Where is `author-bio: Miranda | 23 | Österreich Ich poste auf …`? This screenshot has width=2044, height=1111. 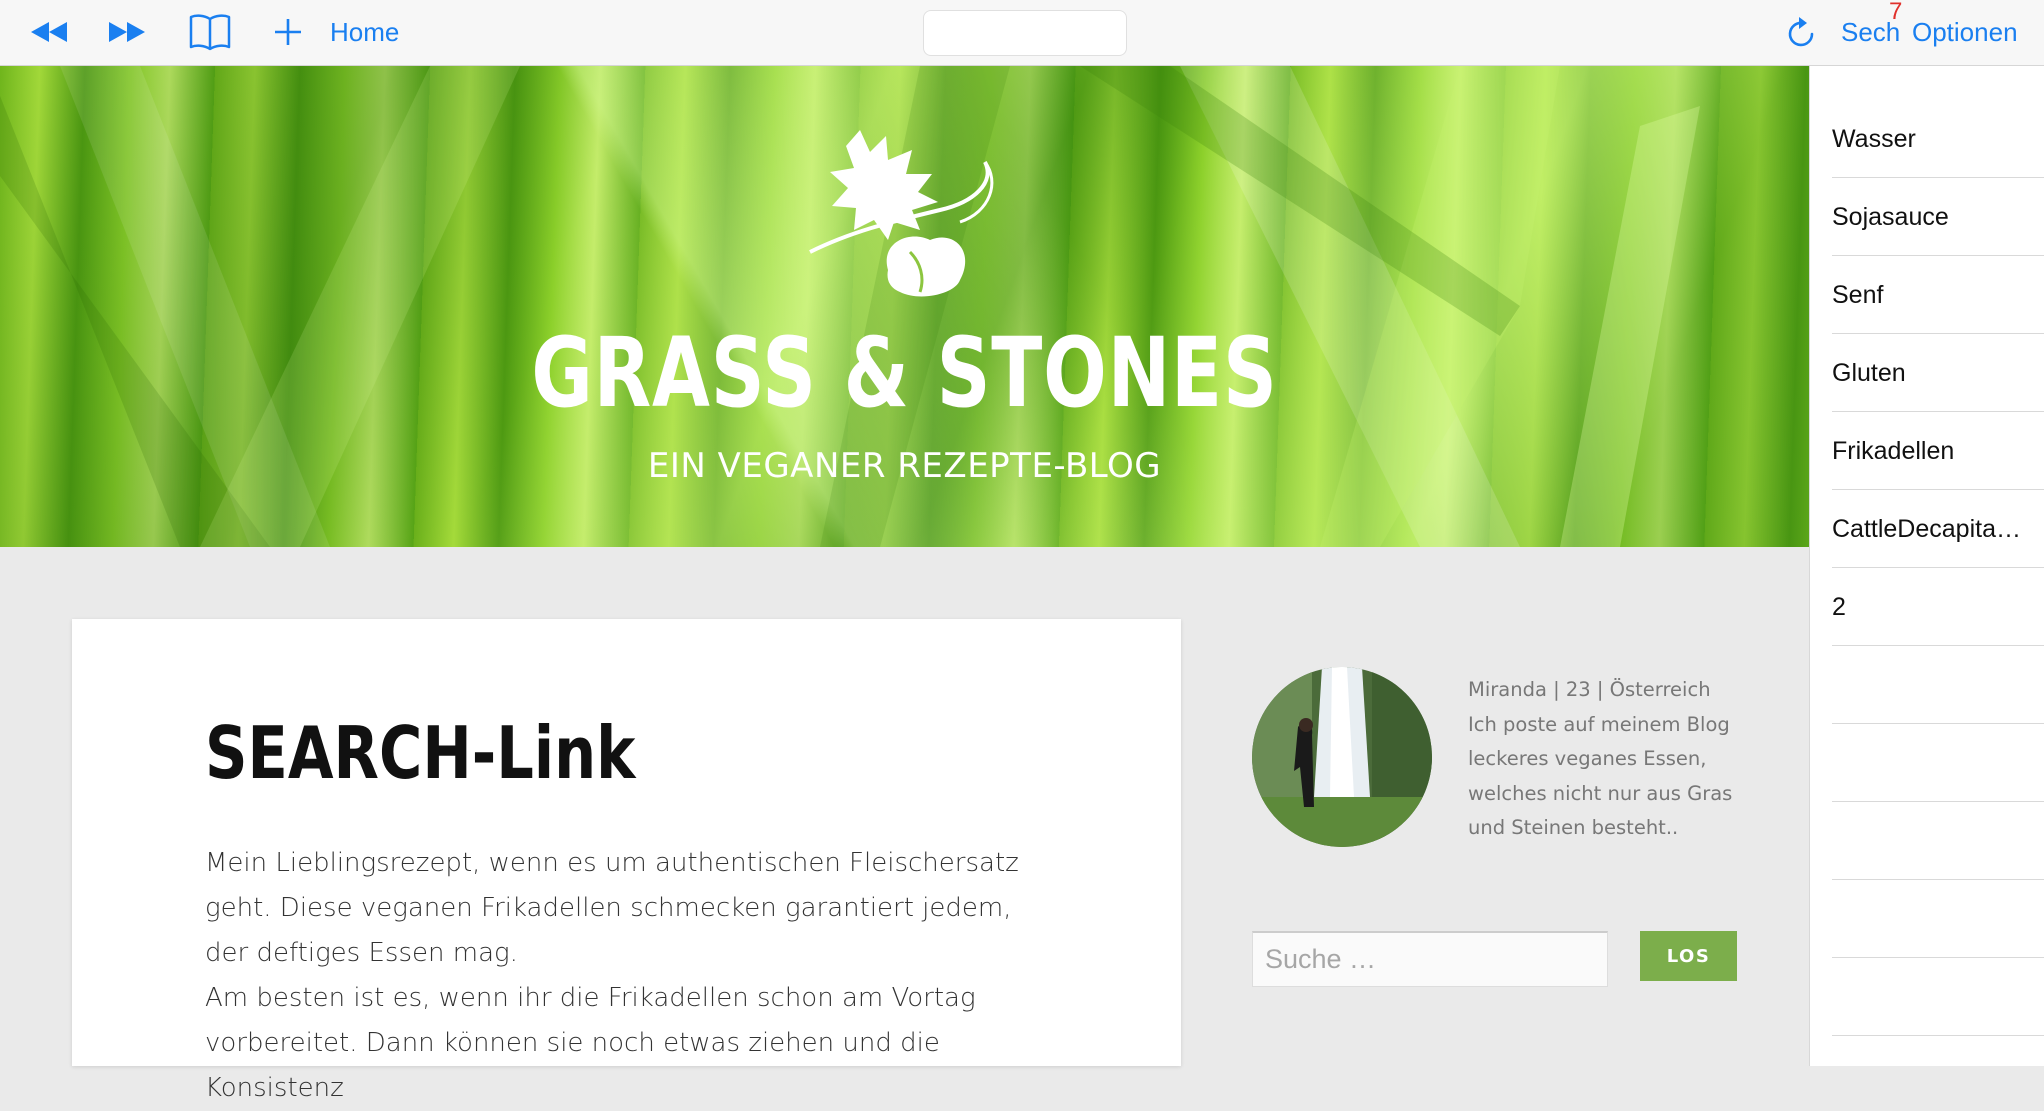 author-bio: Miranda | 23 | Österreich Ich poste auf … is located at coordinates (1618, 759).